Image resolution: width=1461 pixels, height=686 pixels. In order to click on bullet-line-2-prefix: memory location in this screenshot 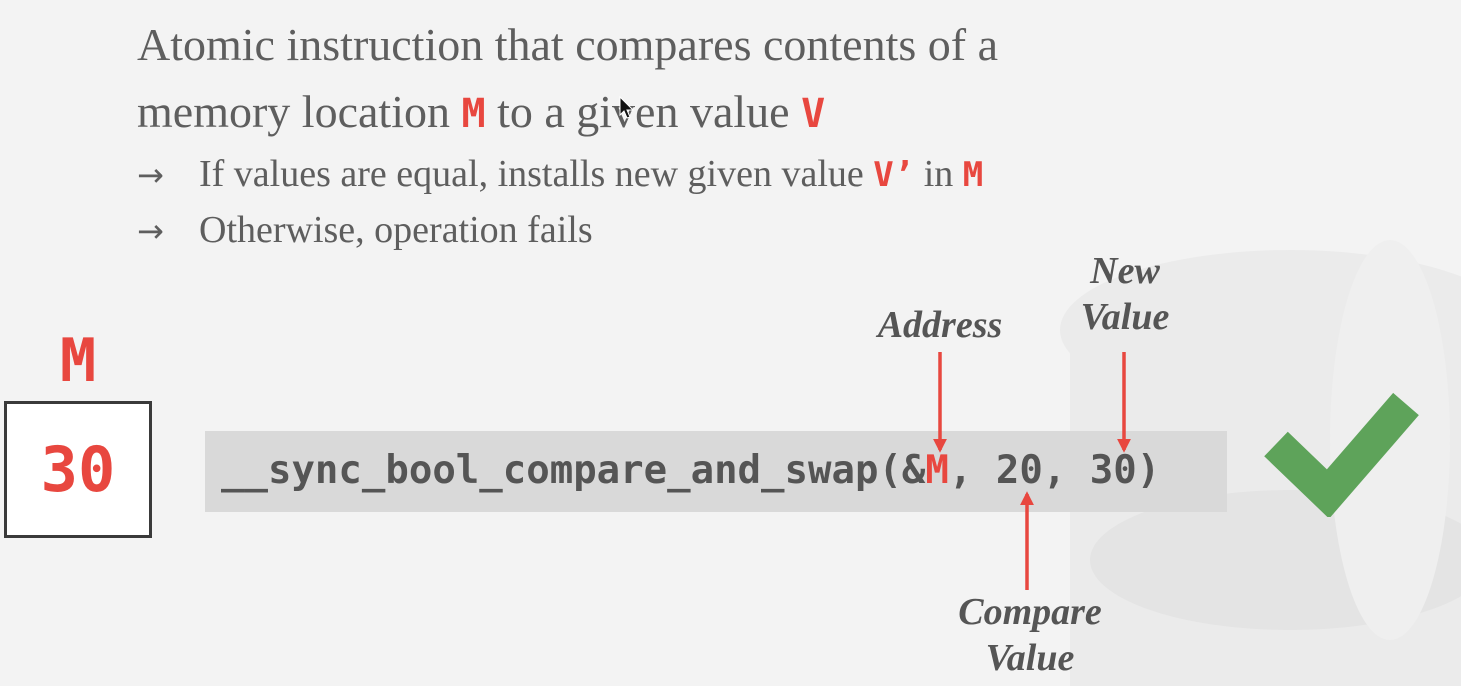, I will do `click(299, 111)`.